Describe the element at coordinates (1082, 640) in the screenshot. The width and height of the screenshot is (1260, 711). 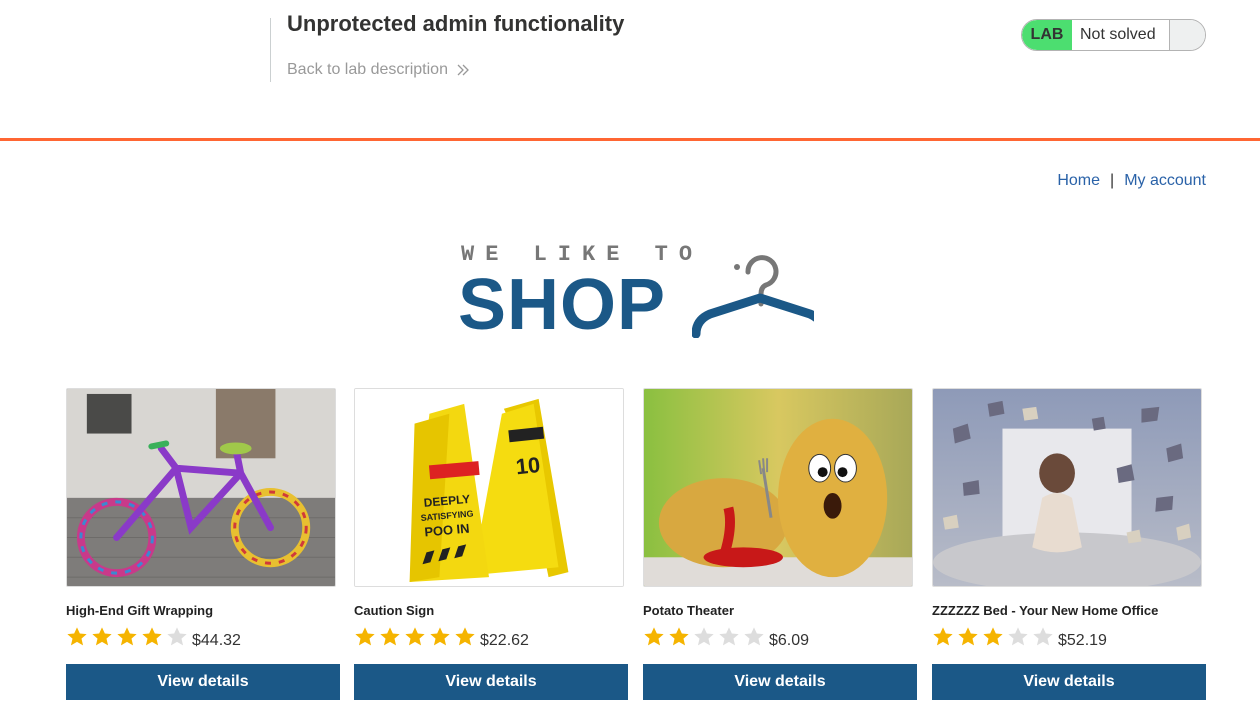
I see `product-price: $52.19` at that location.